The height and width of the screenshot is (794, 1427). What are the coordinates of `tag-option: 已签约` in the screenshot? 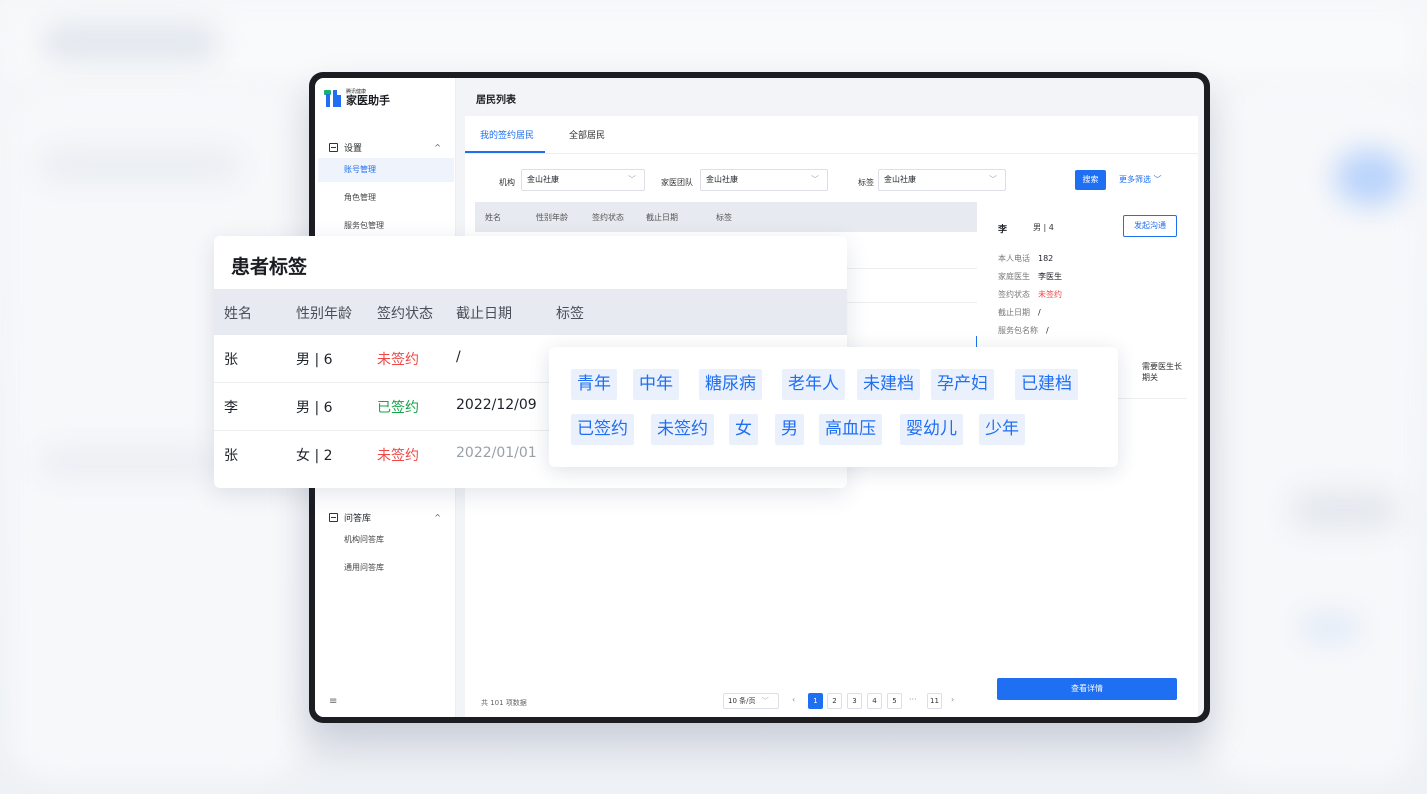 It's located at (602, 429).